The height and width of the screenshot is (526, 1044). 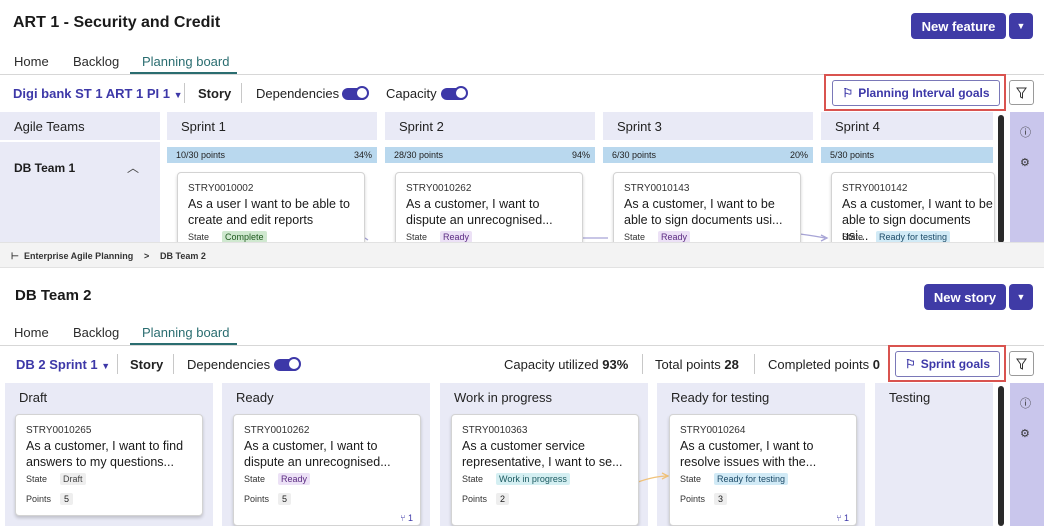 I want to click on new-story-menu-button: ▼, so click(x=1021, y=297).